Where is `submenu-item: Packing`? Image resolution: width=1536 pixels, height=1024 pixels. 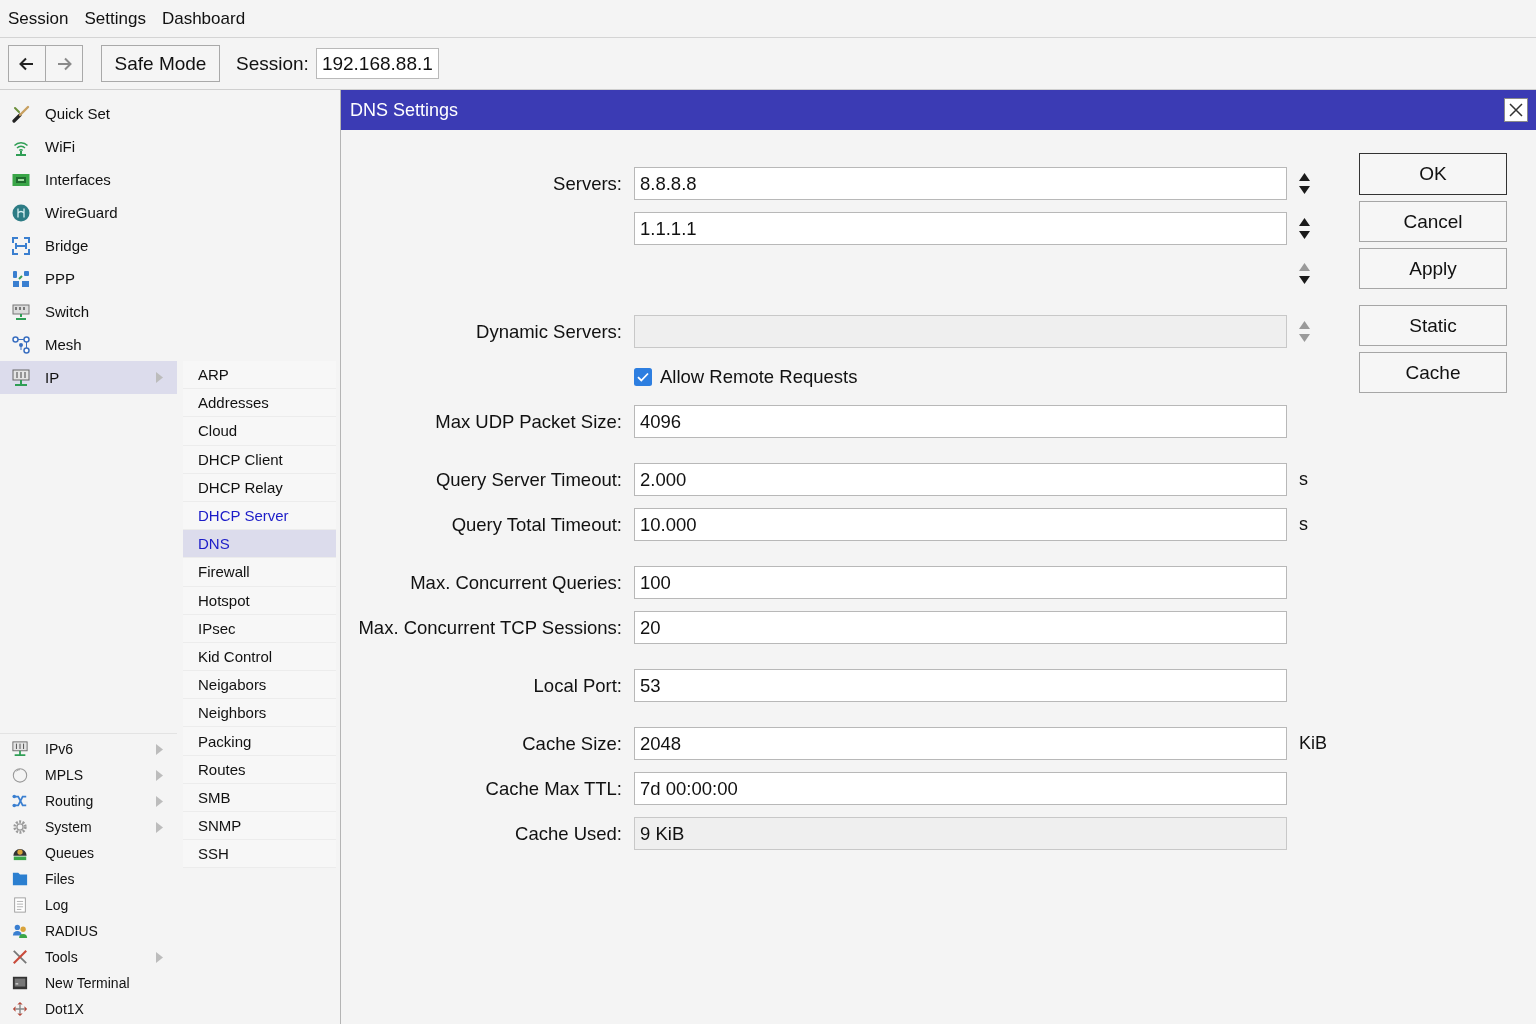 submenu-item: Packing is located at coordinates (259, 741).